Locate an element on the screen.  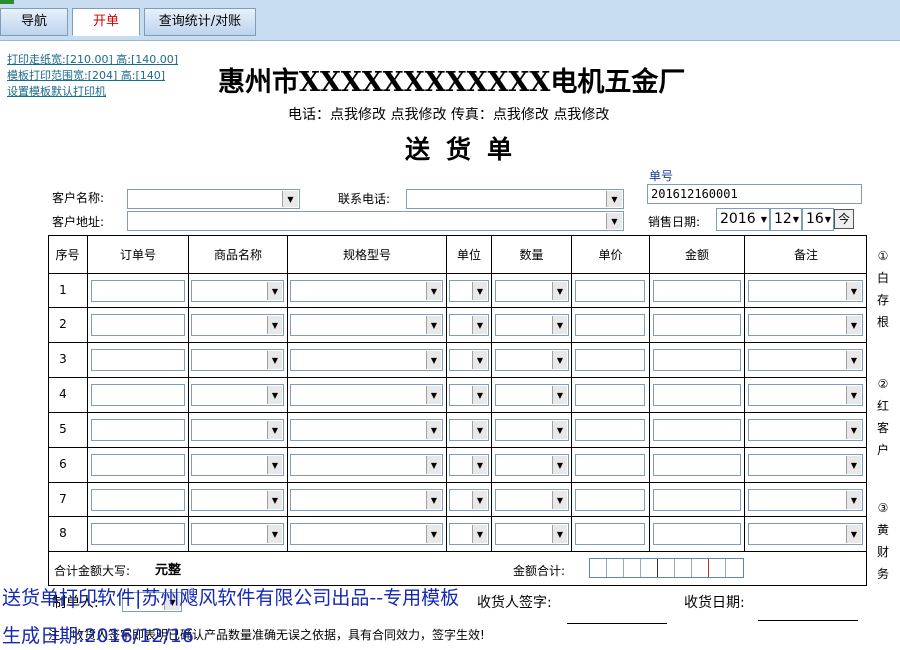
tab-navigation: 导航 is located at coordinates (34, 22).